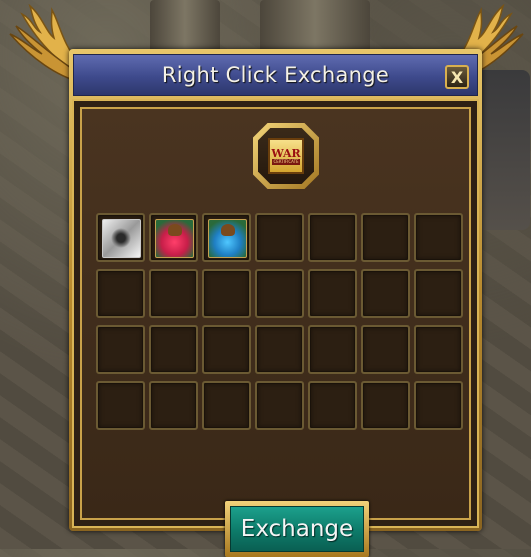  I want to click on close-button: X, so click(457, 77).